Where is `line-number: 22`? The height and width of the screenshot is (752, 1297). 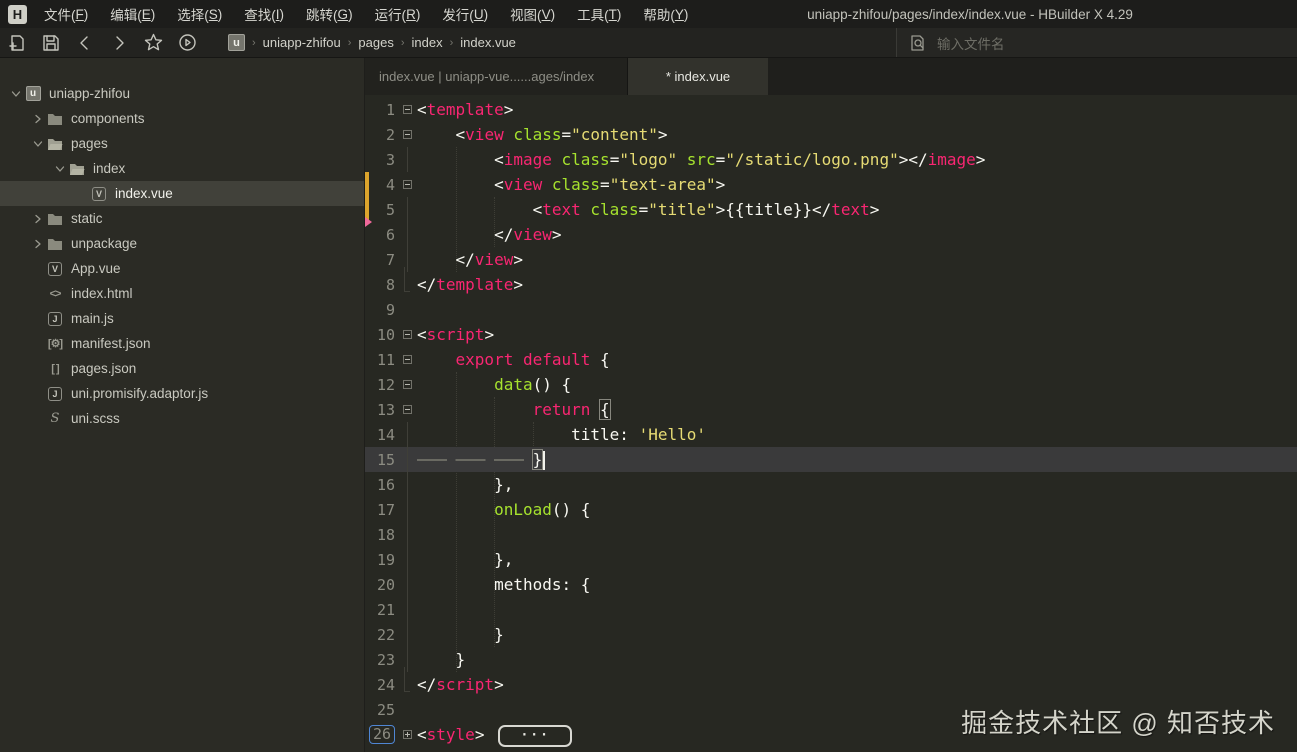
line-number: 22 is located at coordinates (382, 635).